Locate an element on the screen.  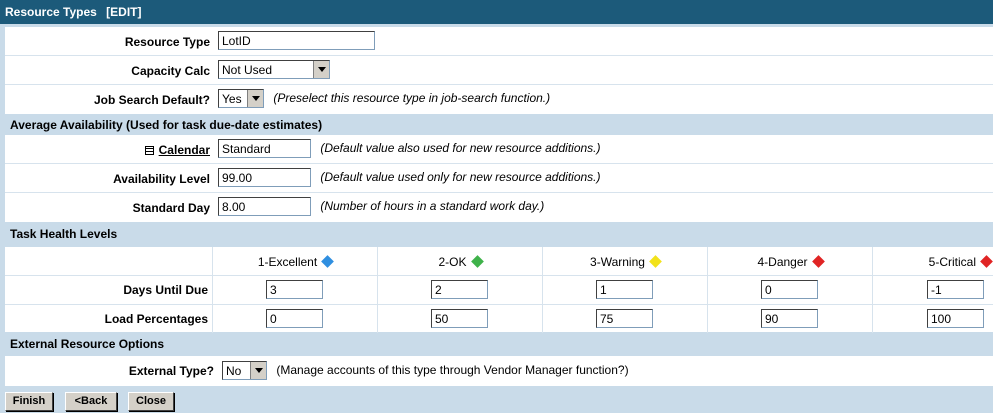
standard-day-label: Standard Day is located at coordinates (171, 208).